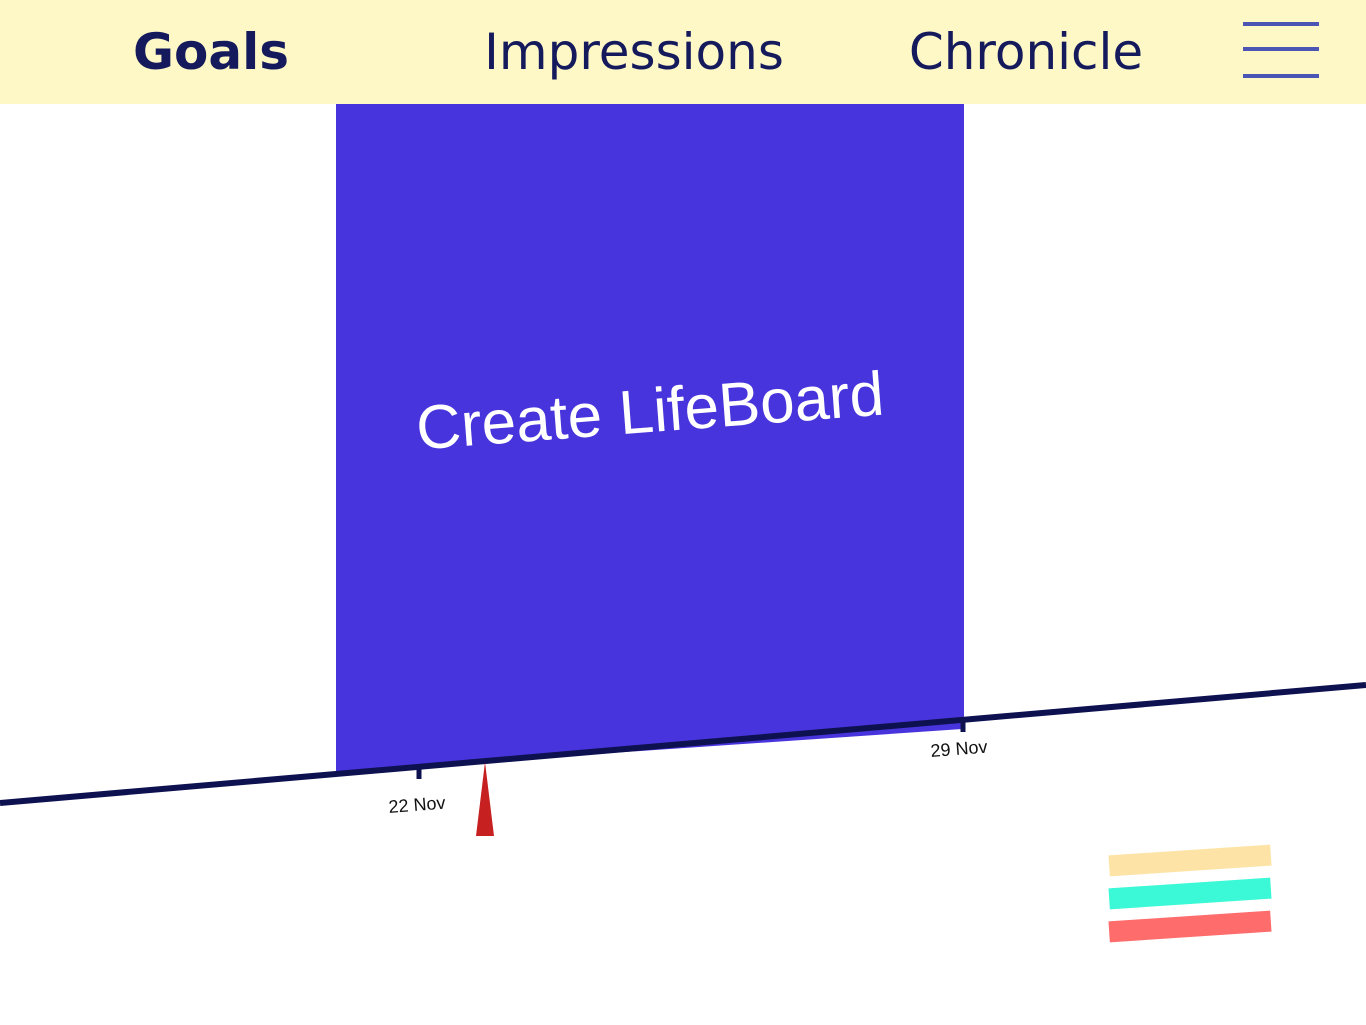 Image resolution: width=1366 pixels, height=1025 pixels. Describe the element at coordinates (683, 744) in the screenshot. I see `timeline-axis` at that location.